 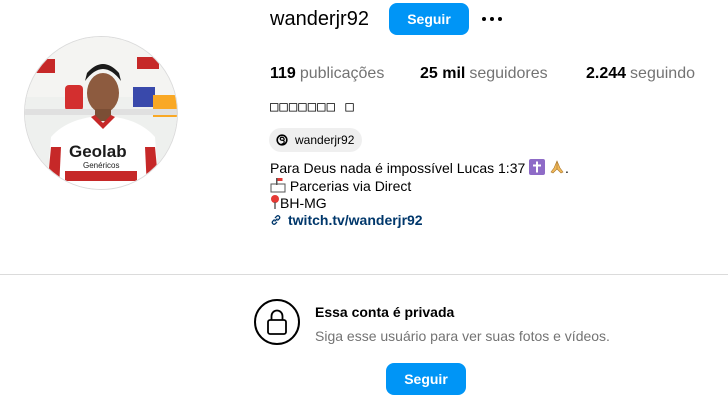 I want to click on following-count-value: 2.244, so click(x=606, y=73).